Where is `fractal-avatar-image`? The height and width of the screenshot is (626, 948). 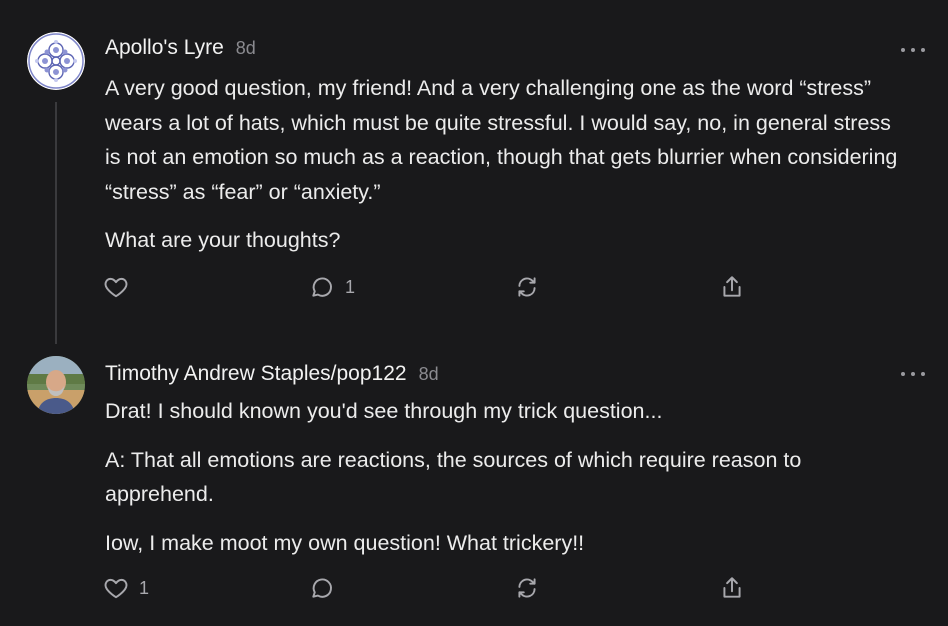 fractal-avatar-image is located at coordinates (56, 61).